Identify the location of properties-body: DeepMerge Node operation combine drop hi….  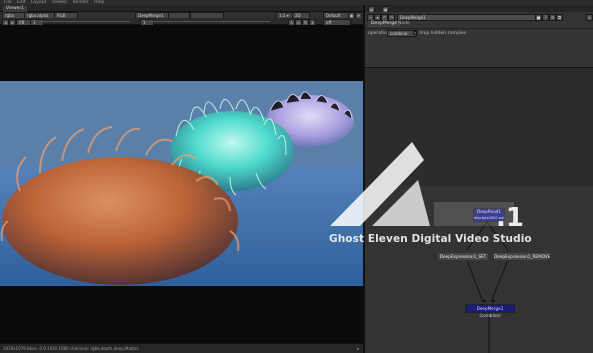
(479, 44).